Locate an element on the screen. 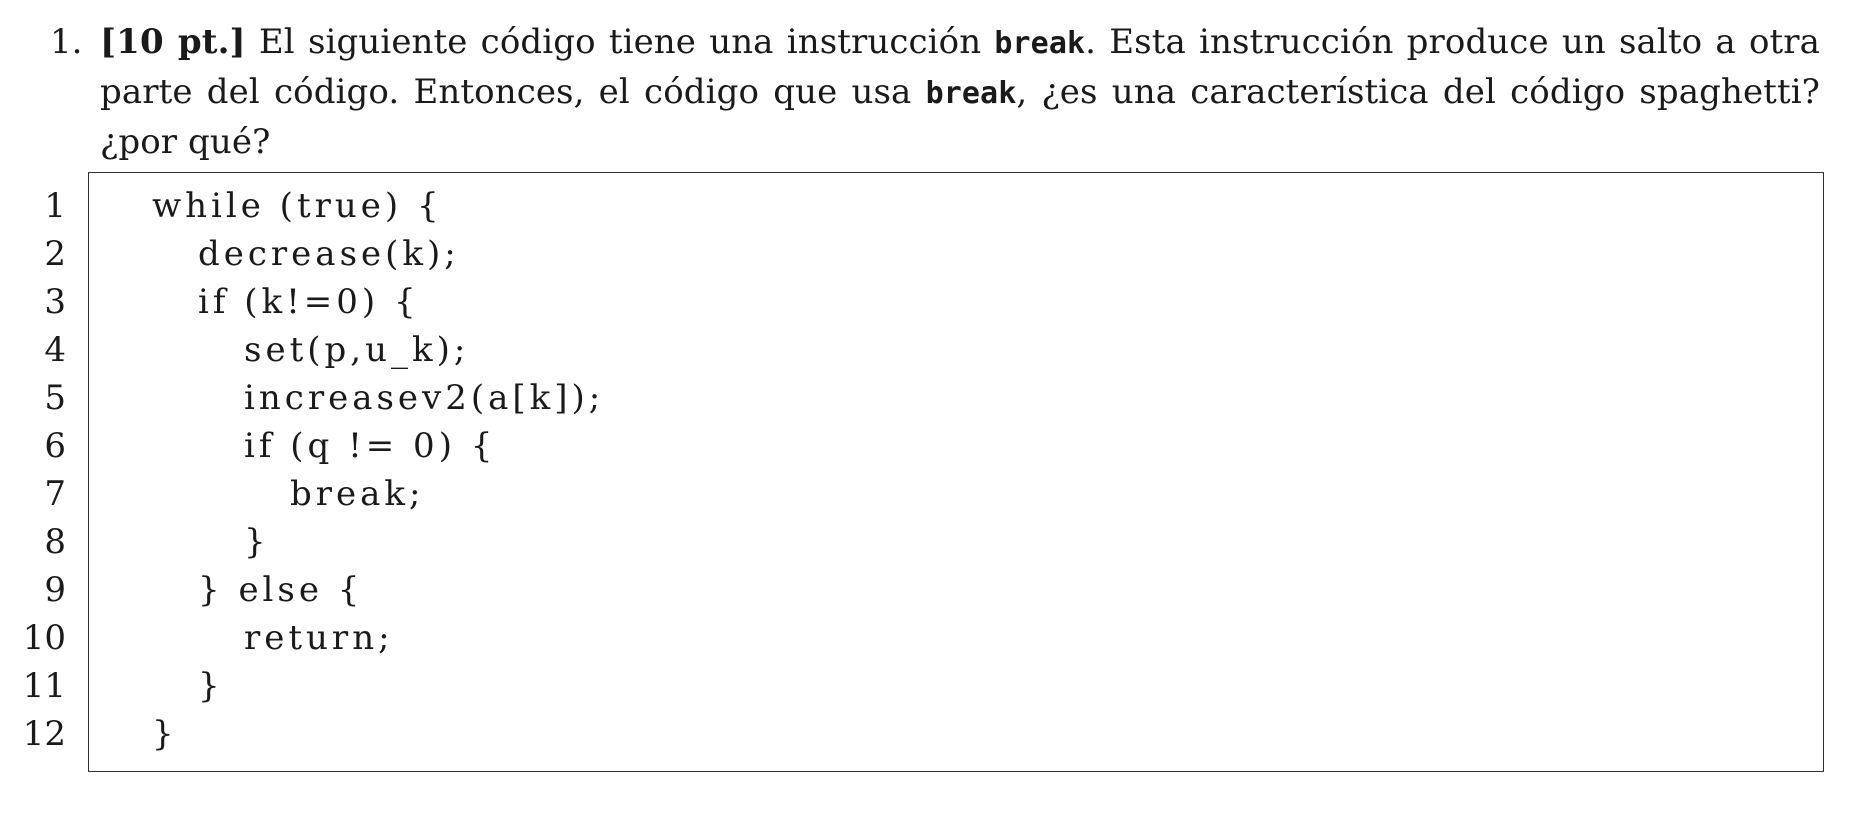 This screenshot has width=1862, height=827. line-number: 2 is located at coordinates (55, 254).